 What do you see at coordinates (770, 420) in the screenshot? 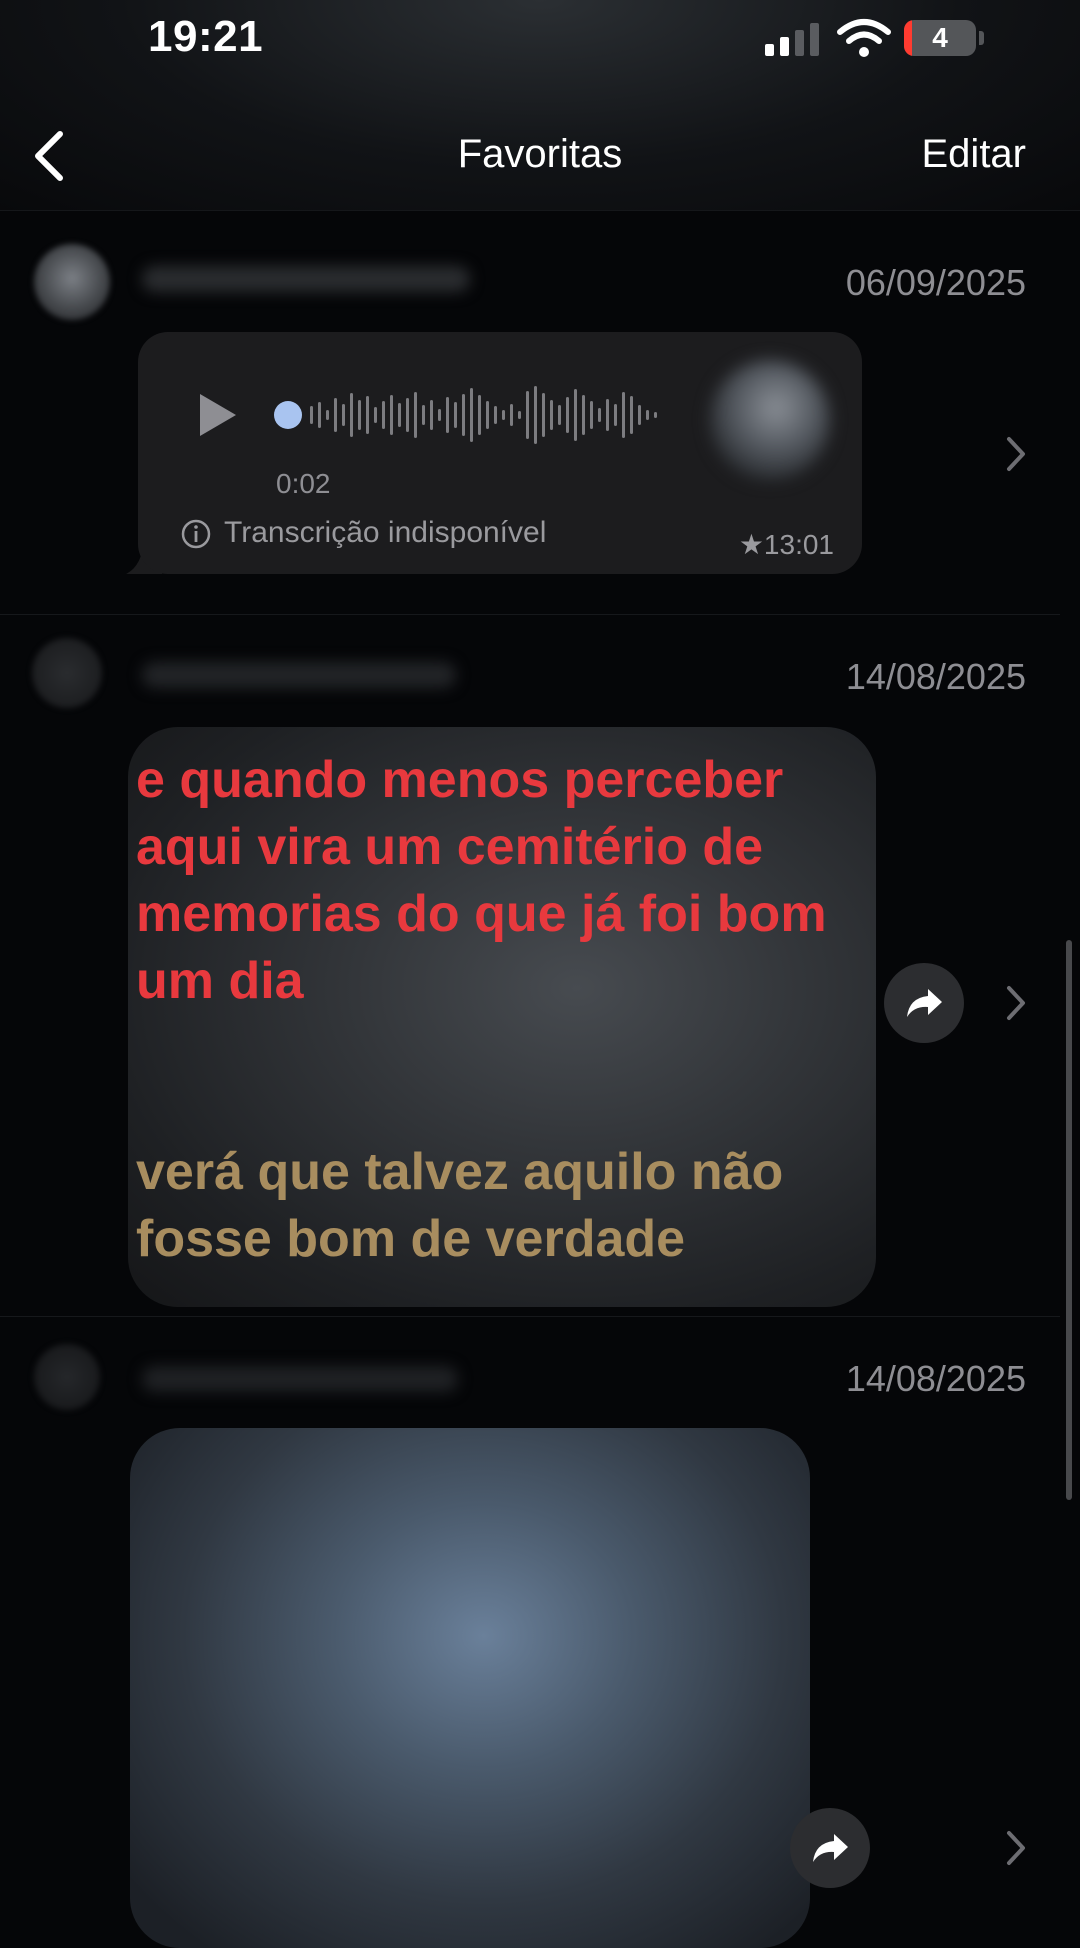
I see `sender-thumbnail` at bounding box center [770, 420].